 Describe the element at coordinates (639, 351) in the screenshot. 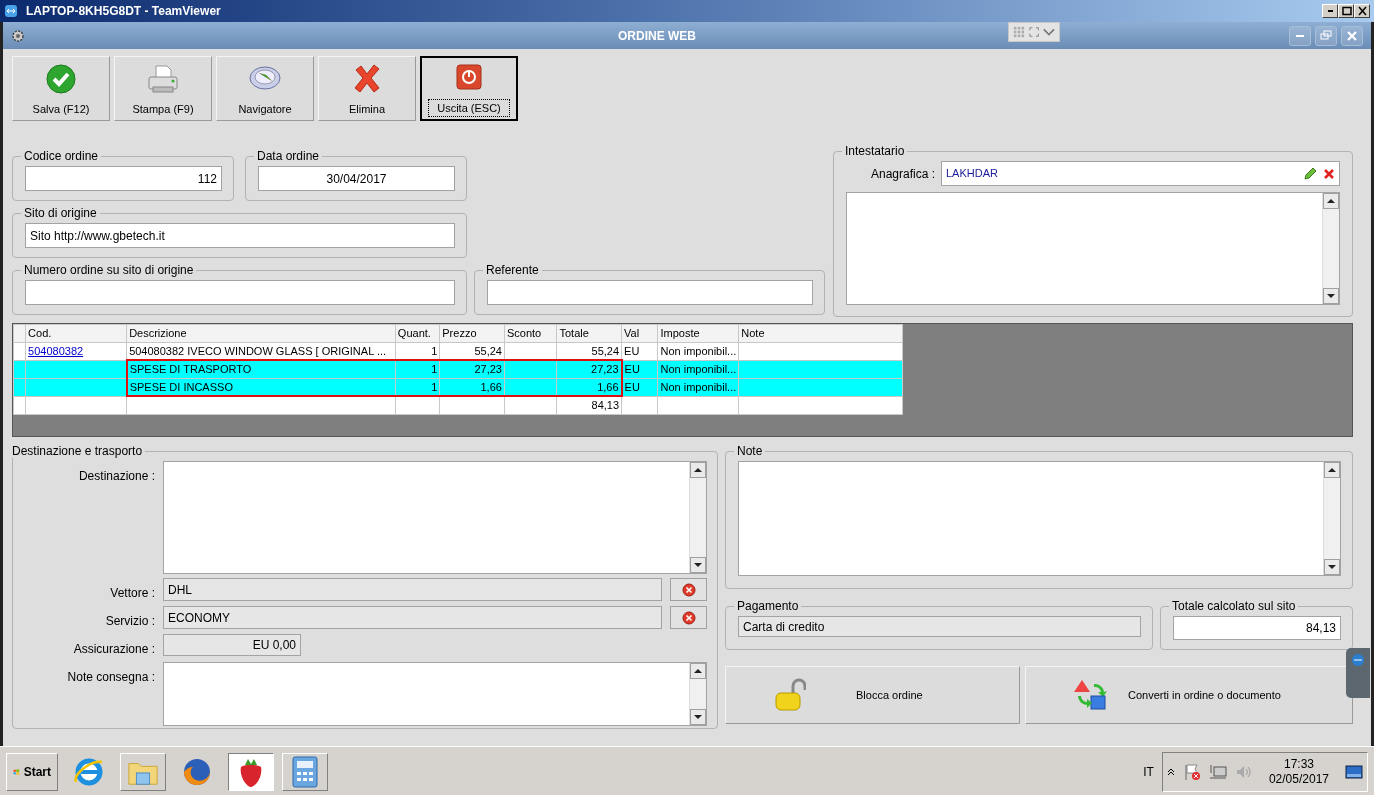

I see `table-cell: EU` at that location.